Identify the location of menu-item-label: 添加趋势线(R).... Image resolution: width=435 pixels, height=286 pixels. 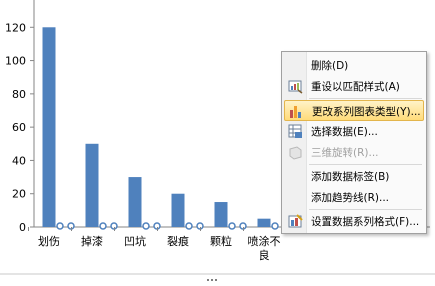
(350, 198).